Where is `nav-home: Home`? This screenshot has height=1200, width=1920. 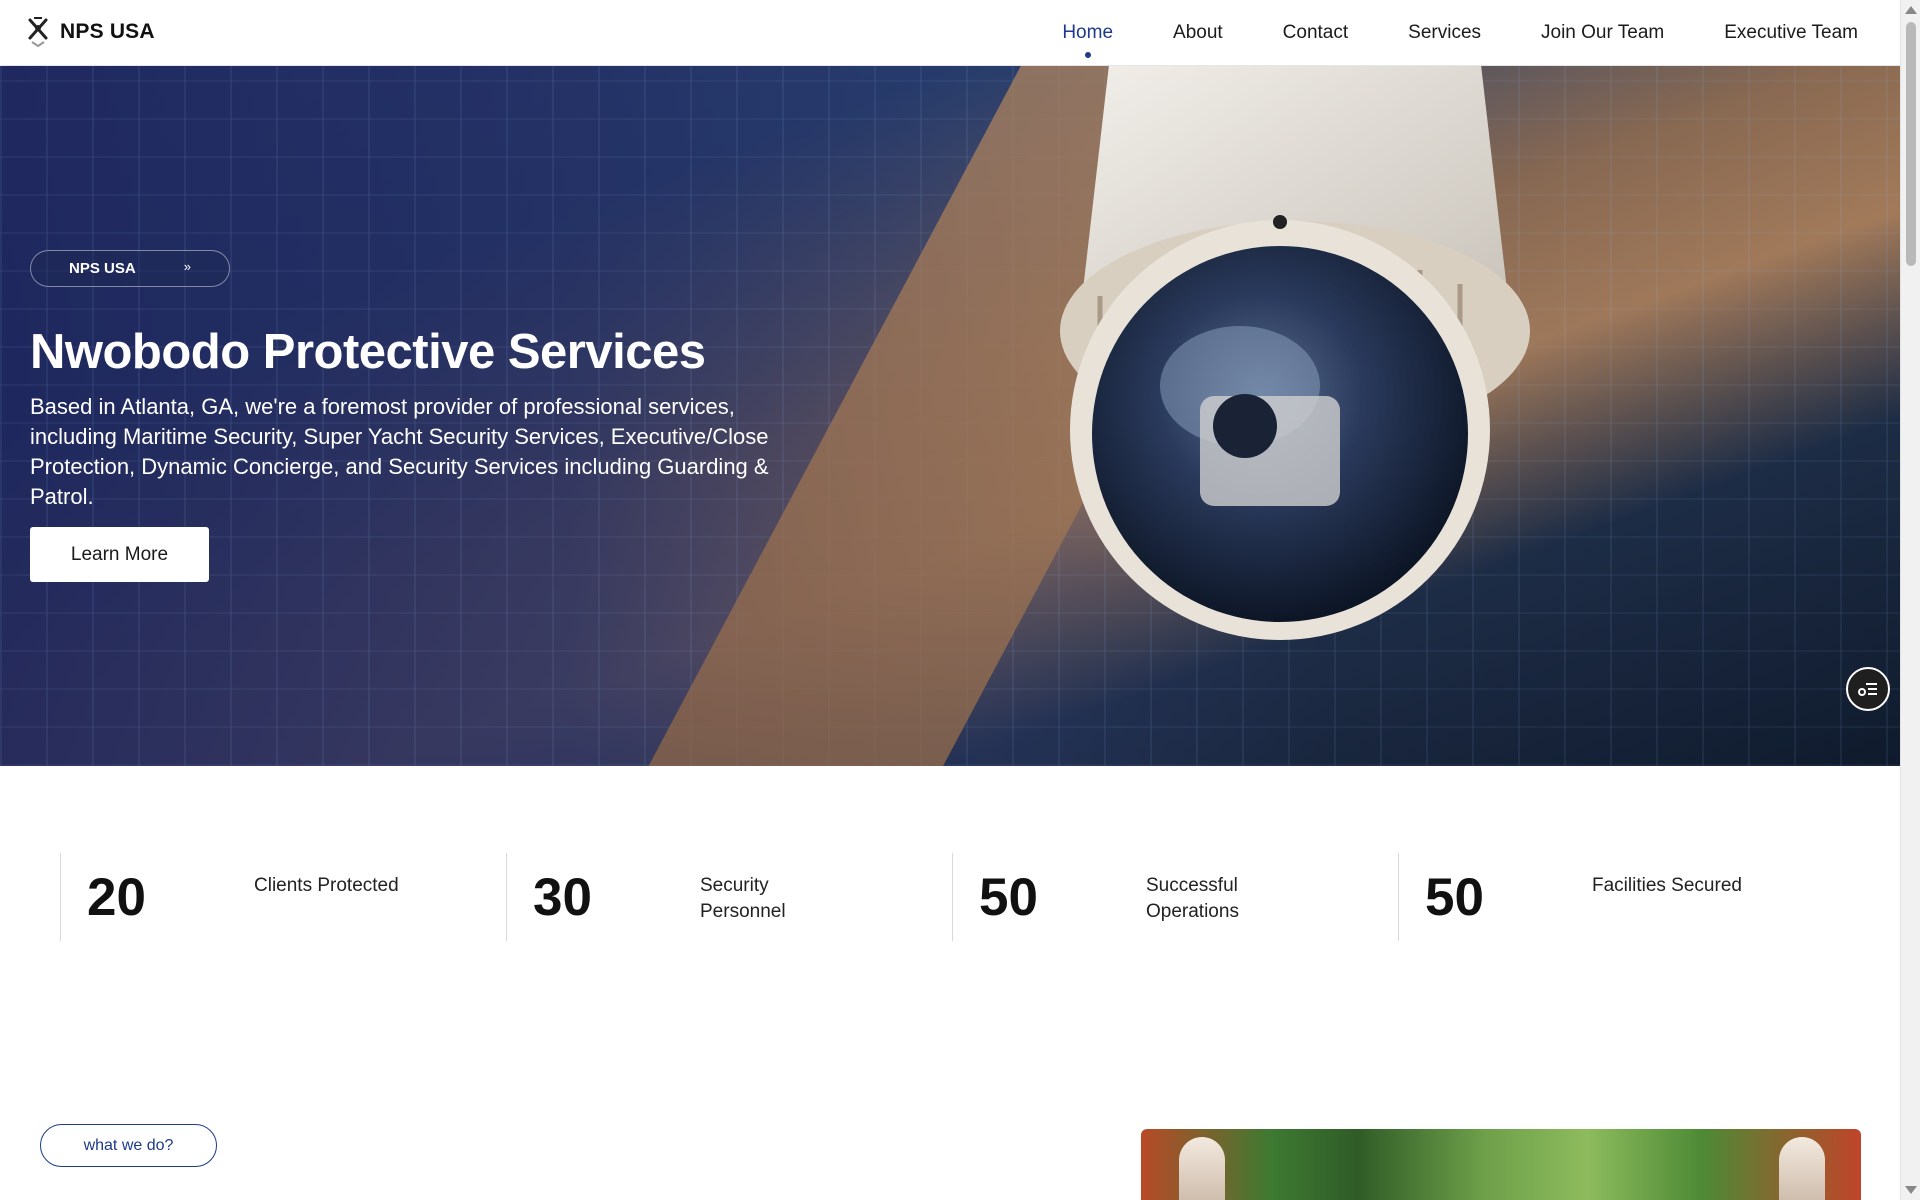
nav-home: Home is located at coordinates (1087, 40).